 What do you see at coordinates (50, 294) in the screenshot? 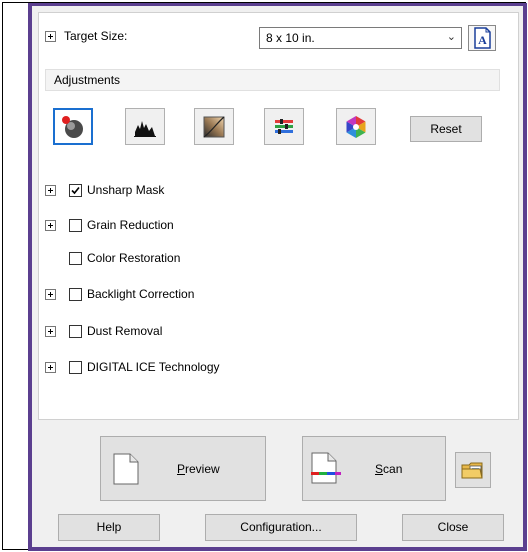
I see `expand-backlight-correction-button` at bounding box center [50, 294].